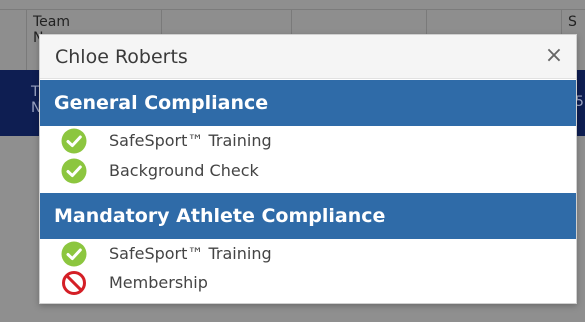  What do you see at coordinates (74, 283) in the screenshot?
I see `prohibited-icon` at bounding box center [74, 283].